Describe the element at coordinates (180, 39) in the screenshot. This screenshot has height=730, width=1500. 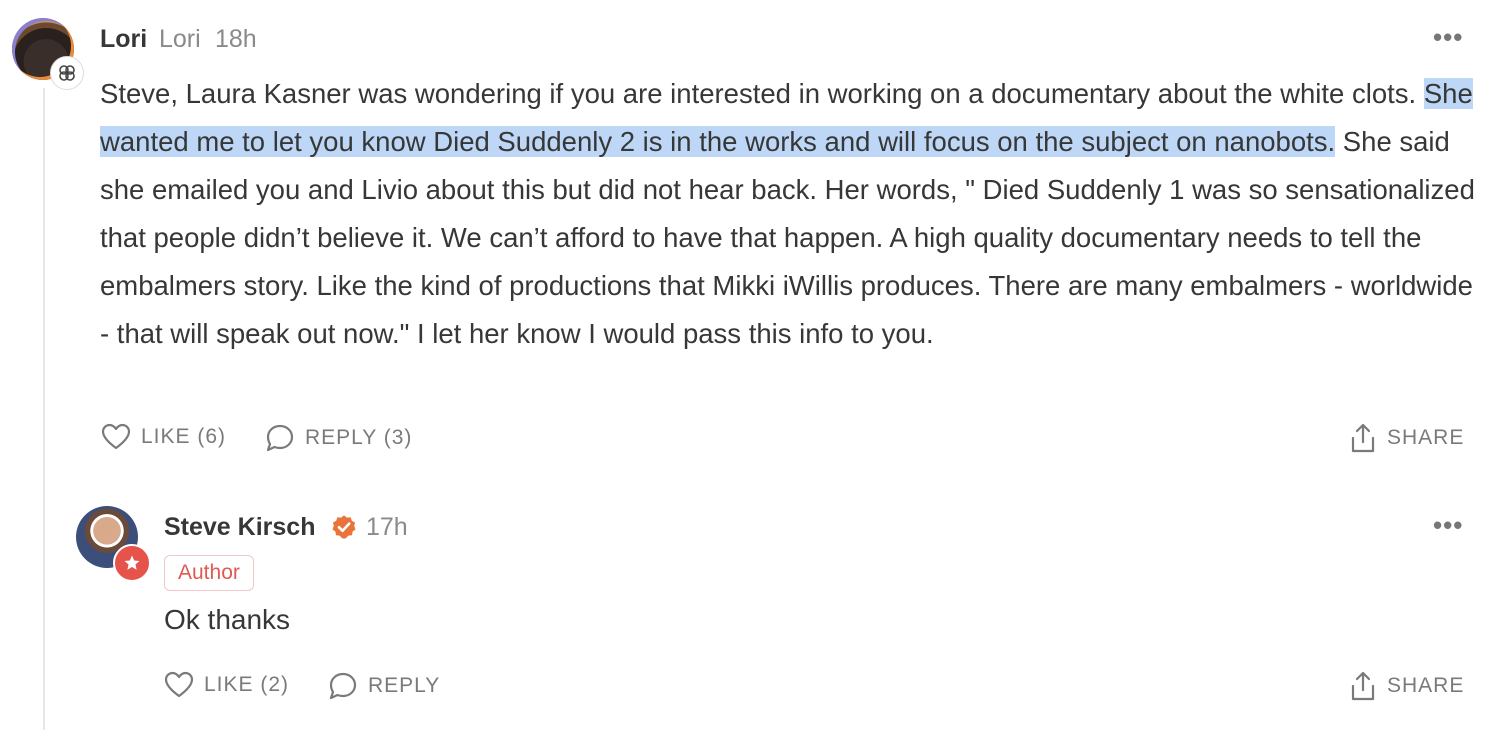
I see `comment-author-handle: Lori` at that location.